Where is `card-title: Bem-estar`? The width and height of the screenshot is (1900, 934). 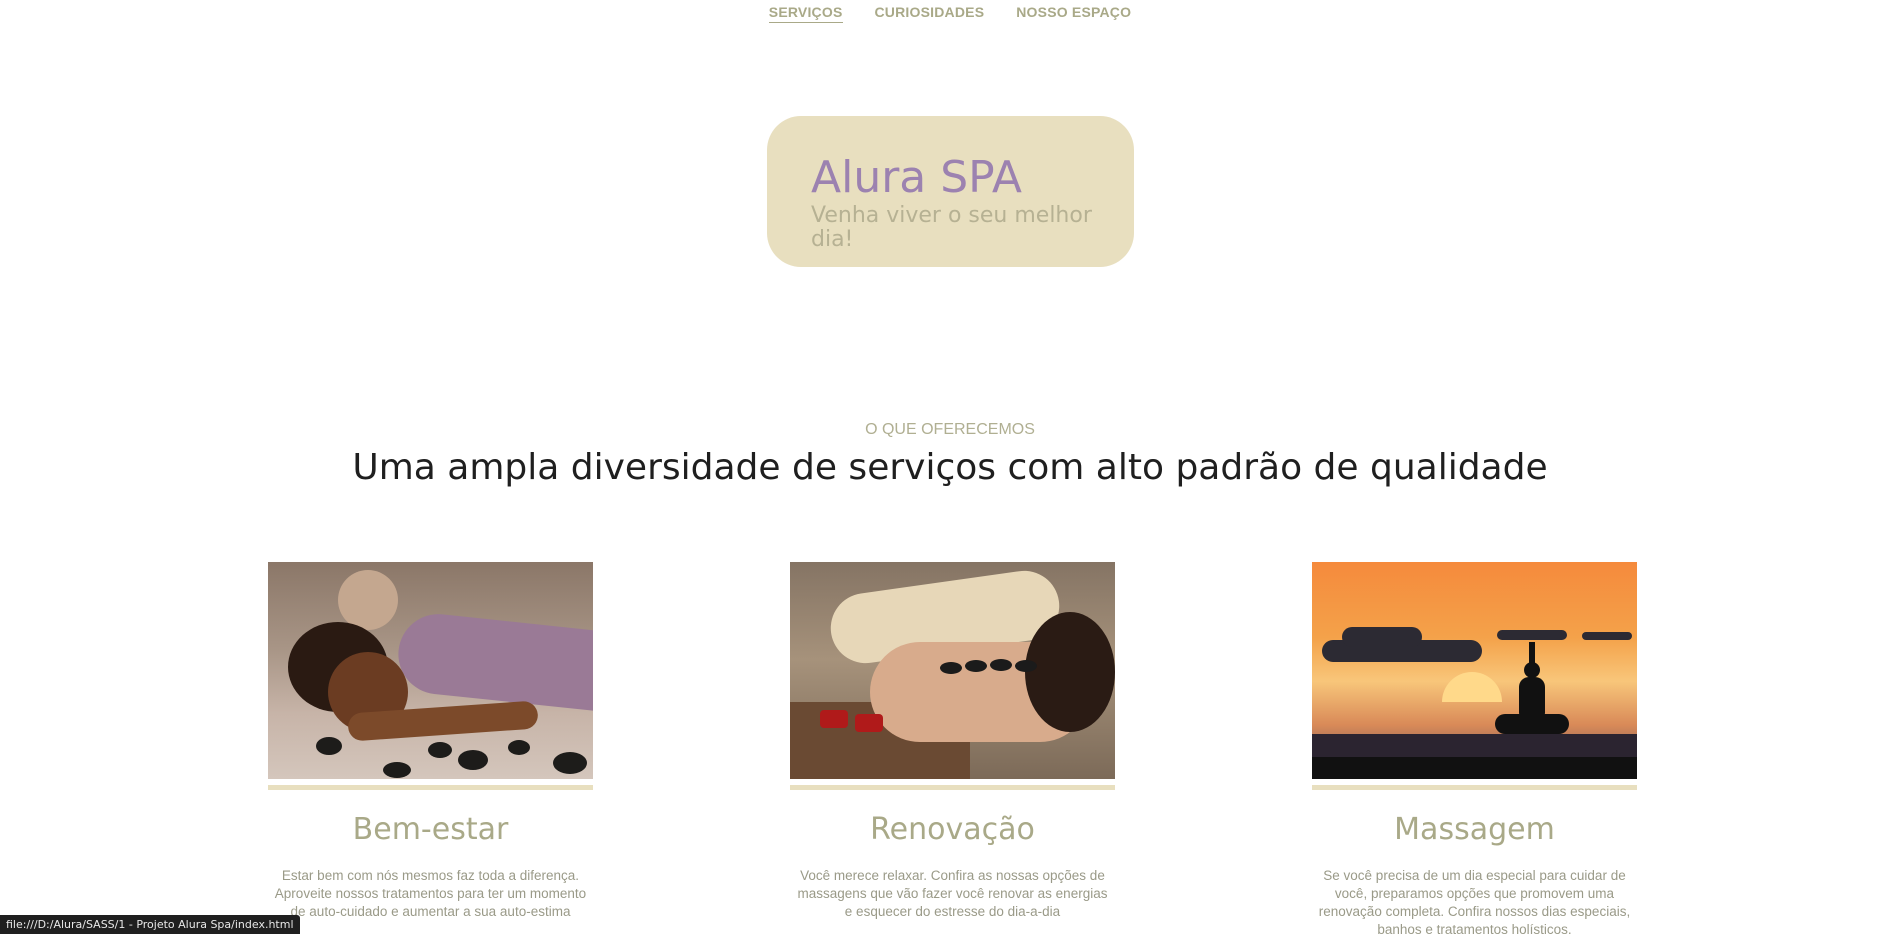 card-title: Bem-estar is located at coordinates (430, 829).